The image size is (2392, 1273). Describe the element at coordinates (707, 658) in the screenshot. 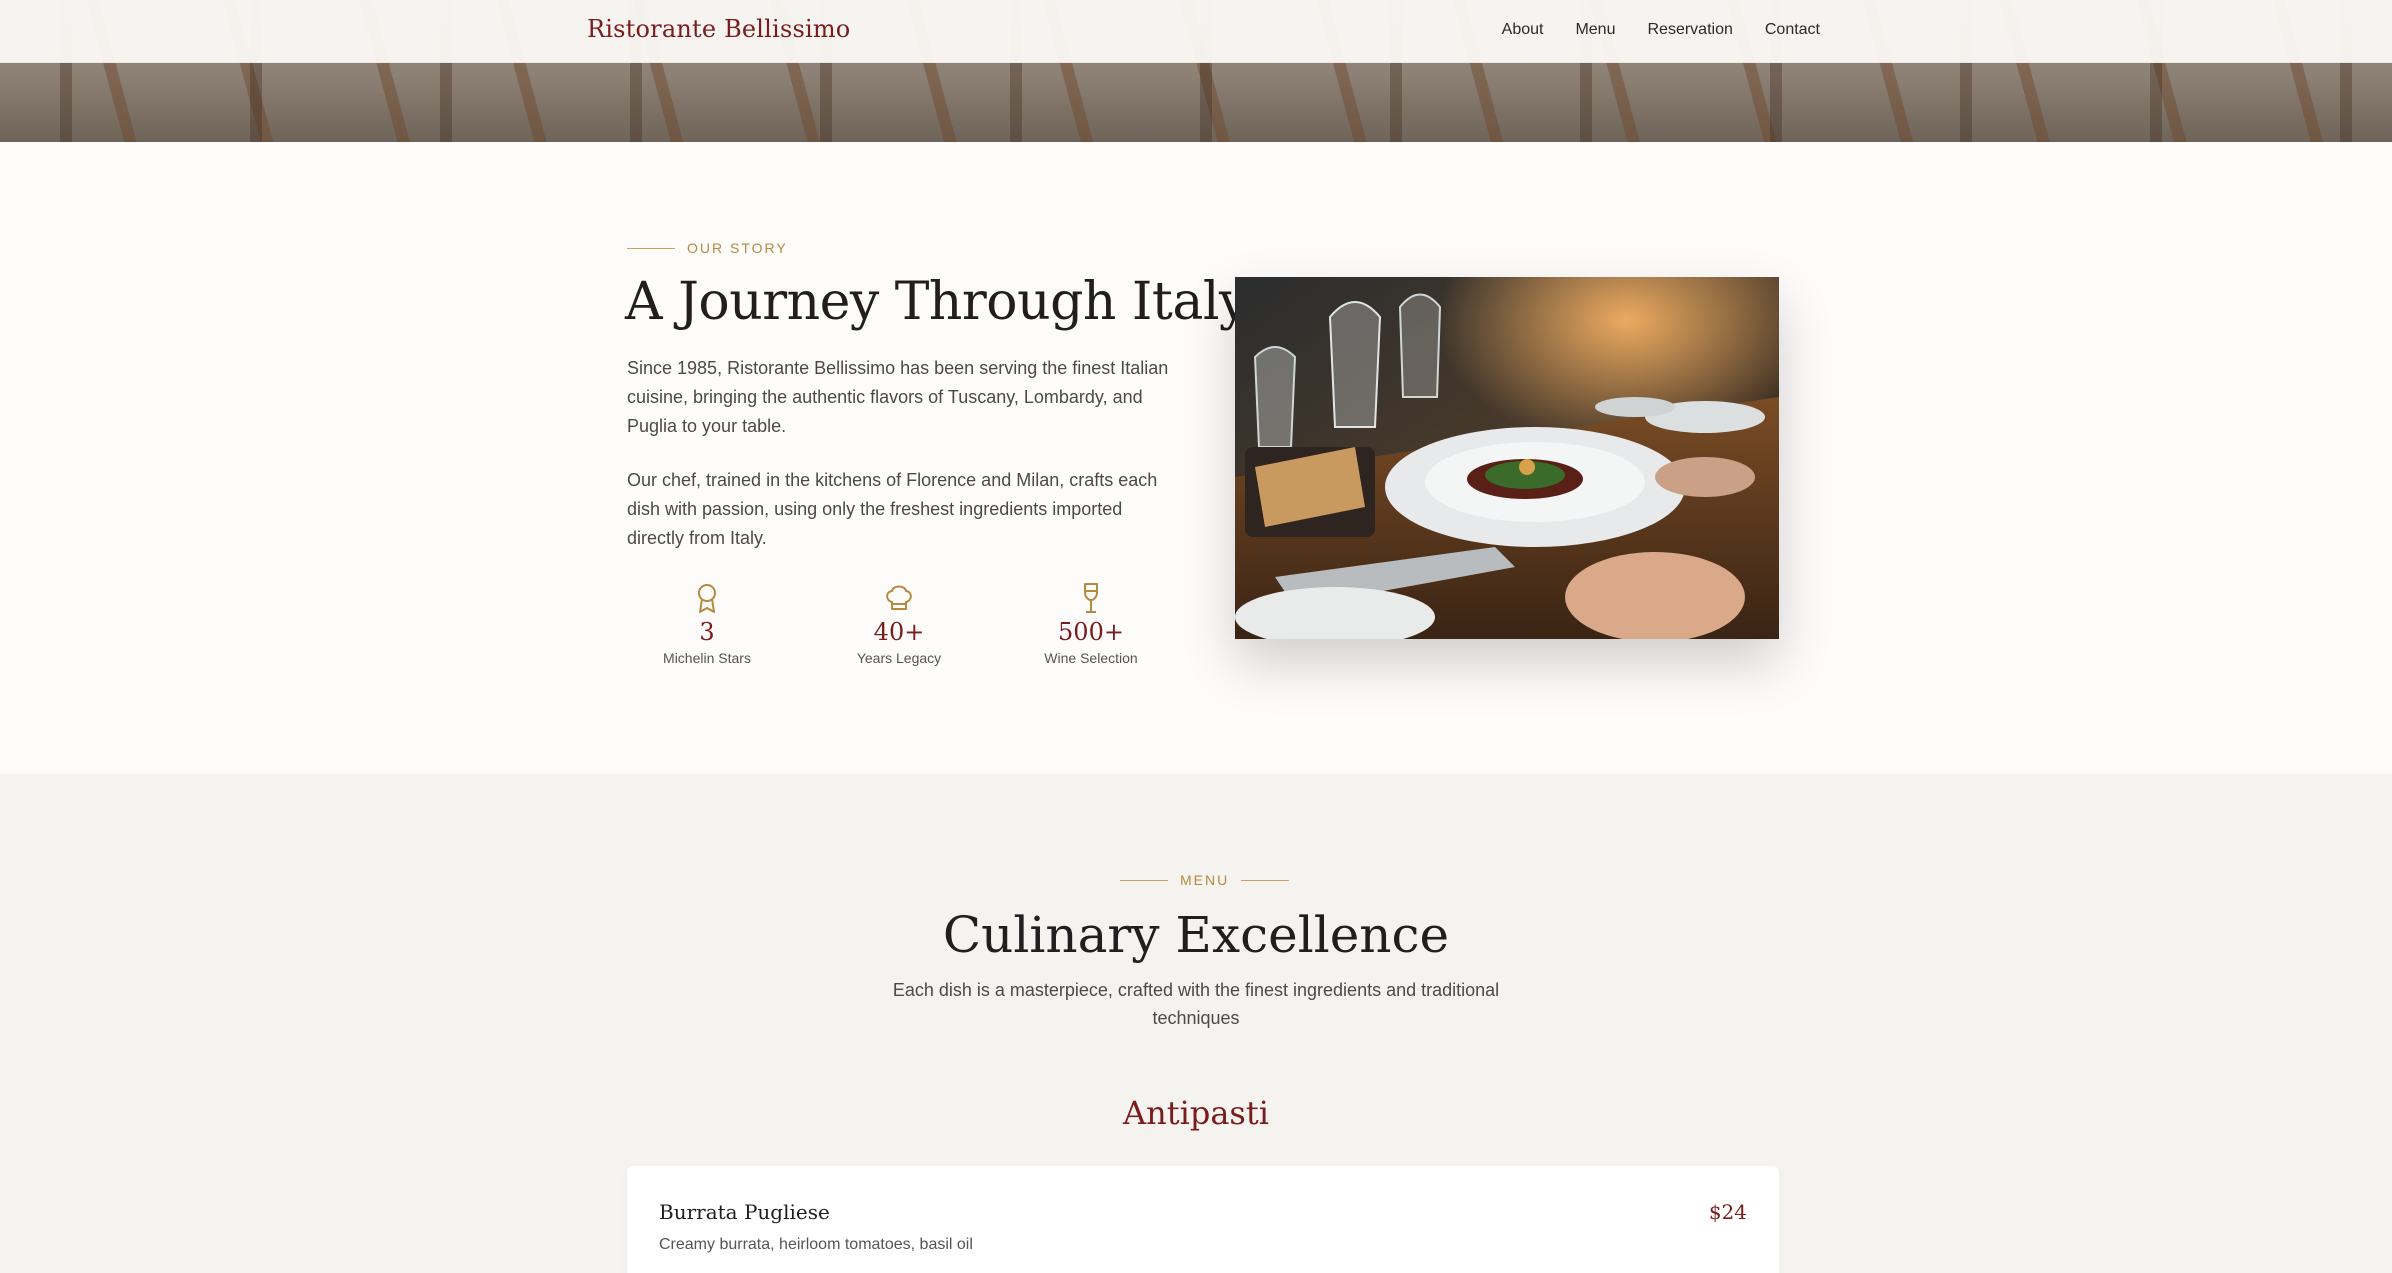

I see `stat-label: Michelin Stars` at that location.